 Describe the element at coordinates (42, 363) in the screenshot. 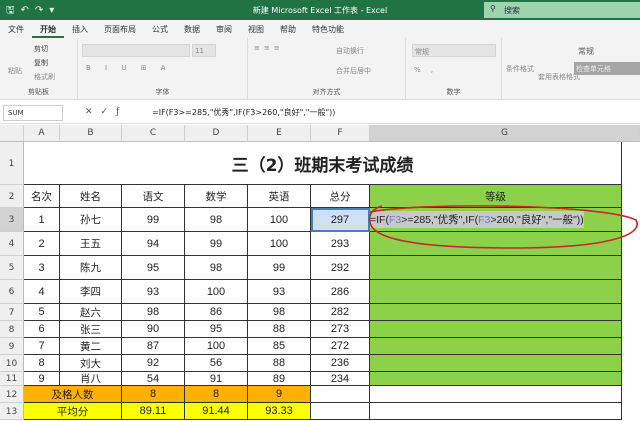

I see `data-cell: 8` at that location.